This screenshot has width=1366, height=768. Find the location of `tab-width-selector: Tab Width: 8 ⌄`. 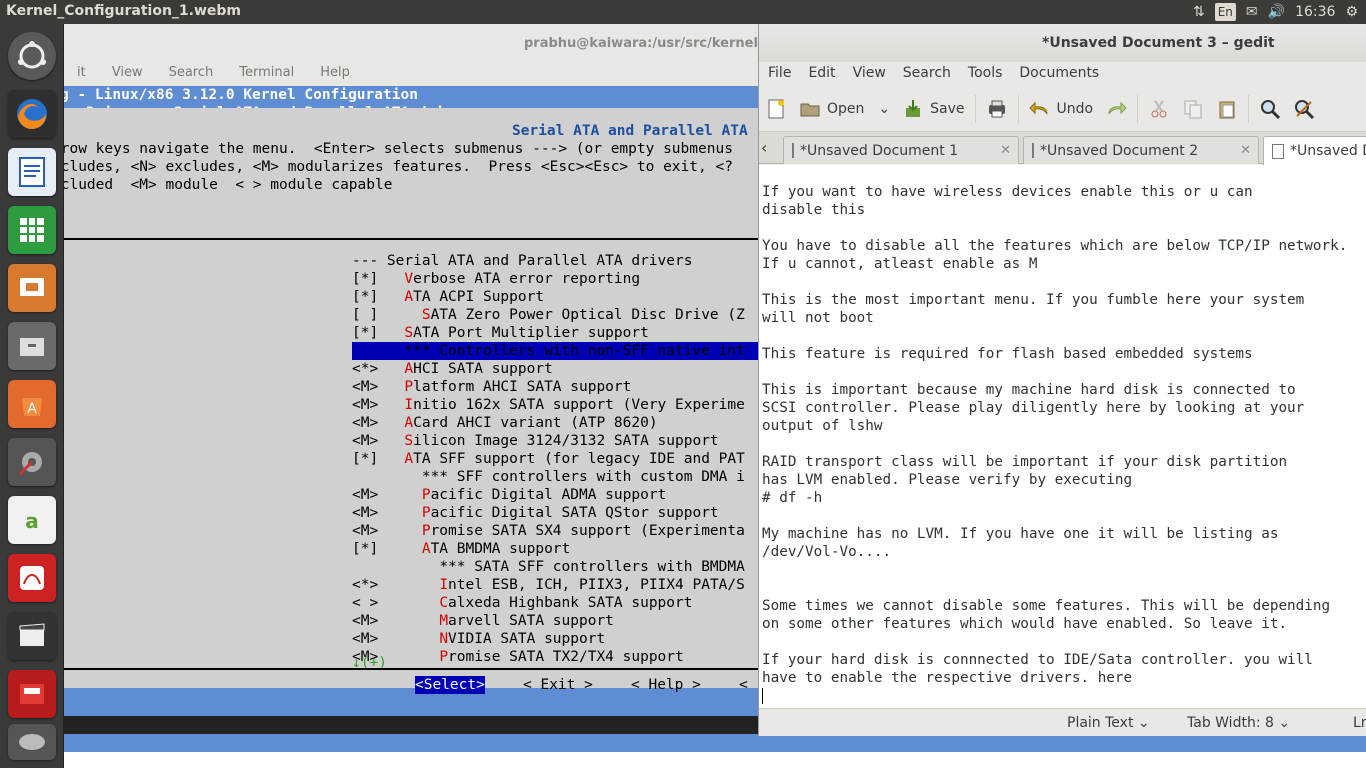

tab-width-selector: Tab Width: 8 ⌄ is located at coordinates (1238, 723).